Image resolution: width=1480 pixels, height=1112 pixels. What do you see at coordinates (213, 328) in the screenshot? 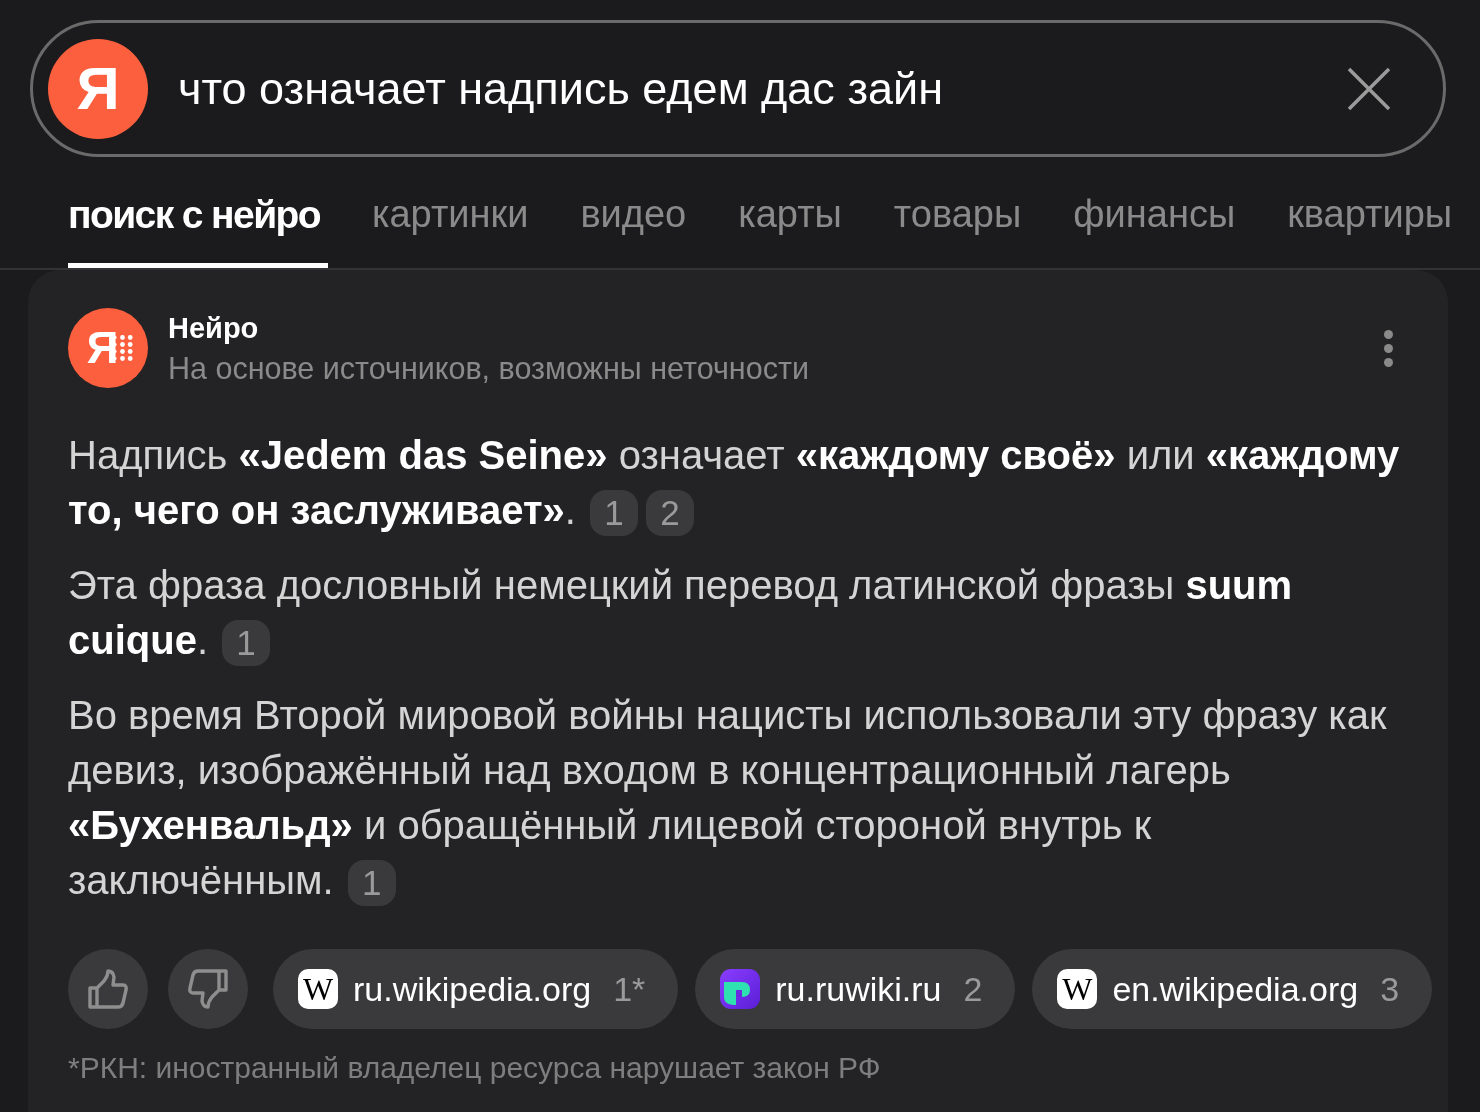
I see `answer-title: Нейро` at bounding box center [213, 328].